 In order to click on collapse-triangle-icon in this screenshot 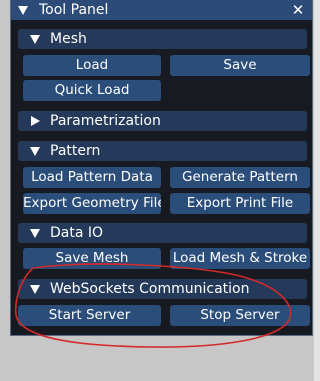, I will do `click(23, 10)`.